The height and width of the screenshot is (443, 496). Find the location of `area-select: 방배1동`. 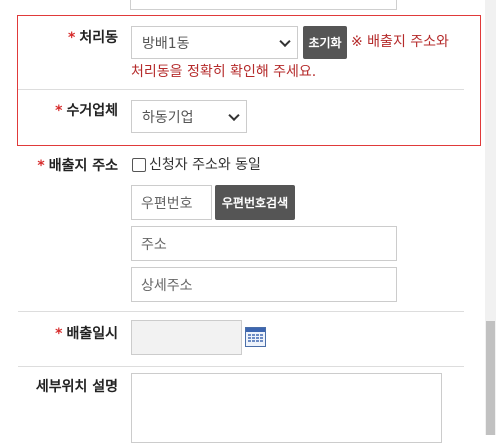

area-select: 방배1동 is located at coordinates (214, 42).